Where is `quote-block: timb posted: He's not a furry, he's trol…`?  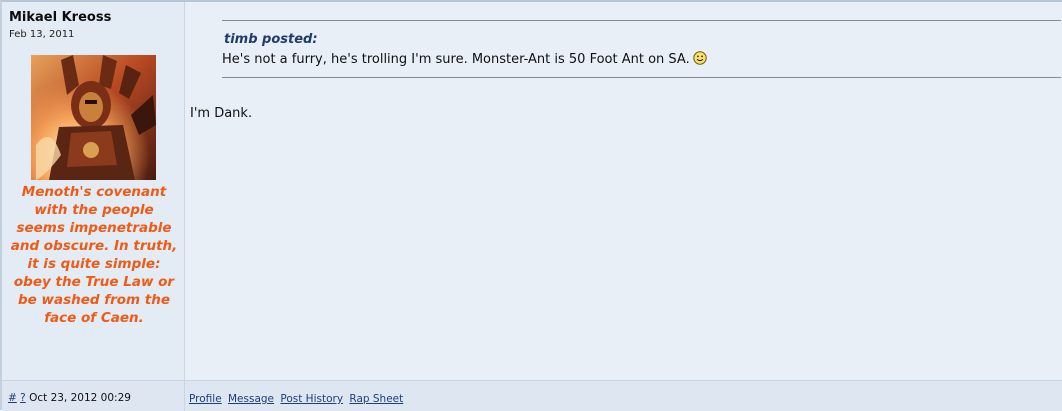
quote-block: timb posted: He's not a furry, he's trol… is located at coordinates (641, 49).